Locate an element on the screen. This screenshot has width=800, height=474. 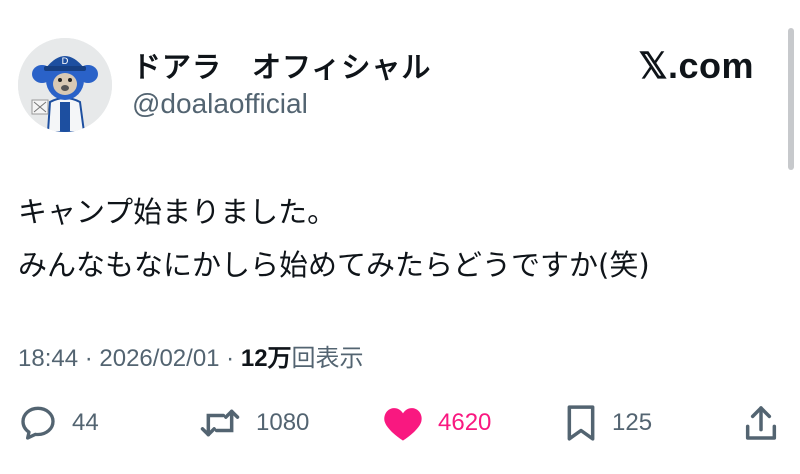
tweet-meta: 18:44 · 2026/02/01 · 12万回表示 is located at coordinates (191, 355).